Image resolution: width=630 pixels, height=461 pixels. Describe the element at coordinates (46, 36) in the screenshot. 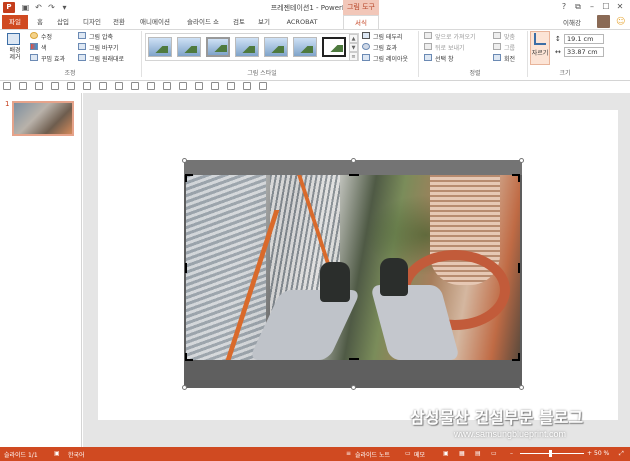

I see `corrections-button: 수정` at that location.